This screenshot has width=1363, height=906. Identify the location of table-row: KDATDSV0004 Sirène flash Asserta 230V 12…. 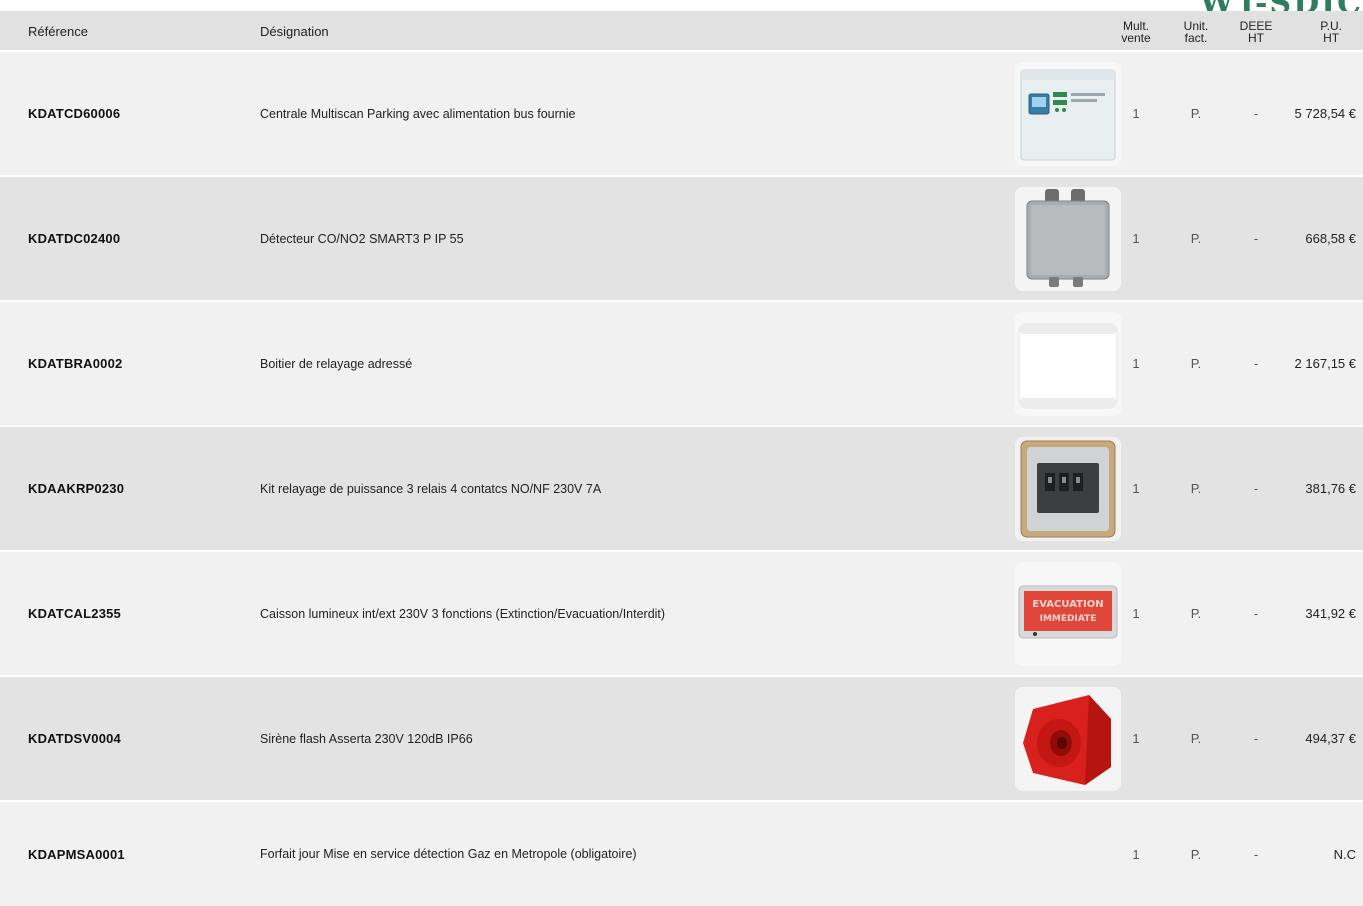
(681, 739).